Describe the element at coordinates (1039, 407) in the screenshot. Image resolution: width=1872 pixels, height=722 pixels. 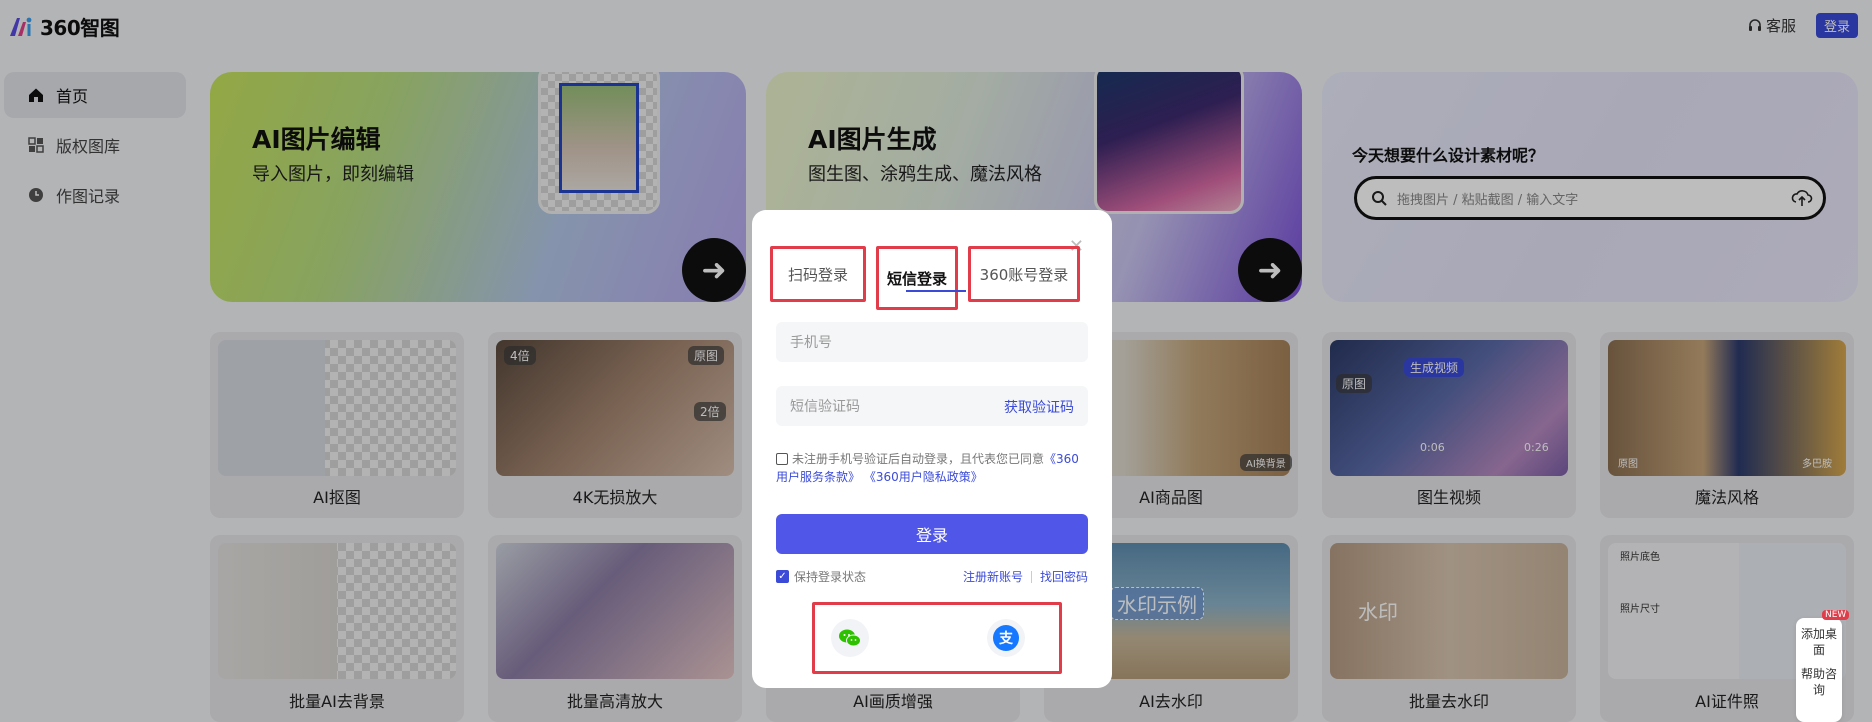
I see `get-code-button: 获取验证码` at that location.